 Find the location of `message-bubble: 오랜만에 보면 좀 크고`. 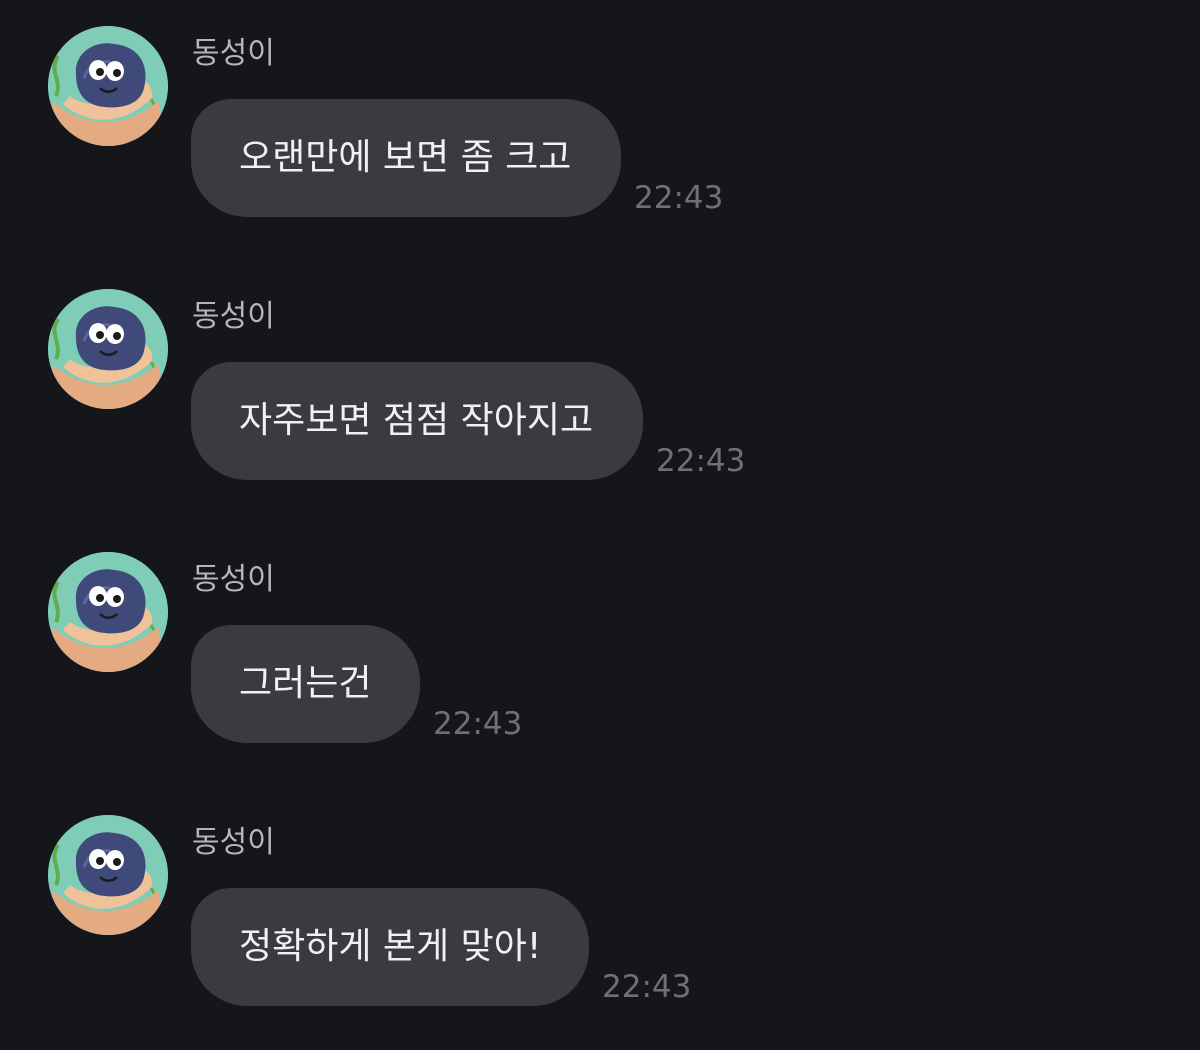

message-bubble: 오랜만에 보면 좀 크고 is located at coordinates (406, 158).